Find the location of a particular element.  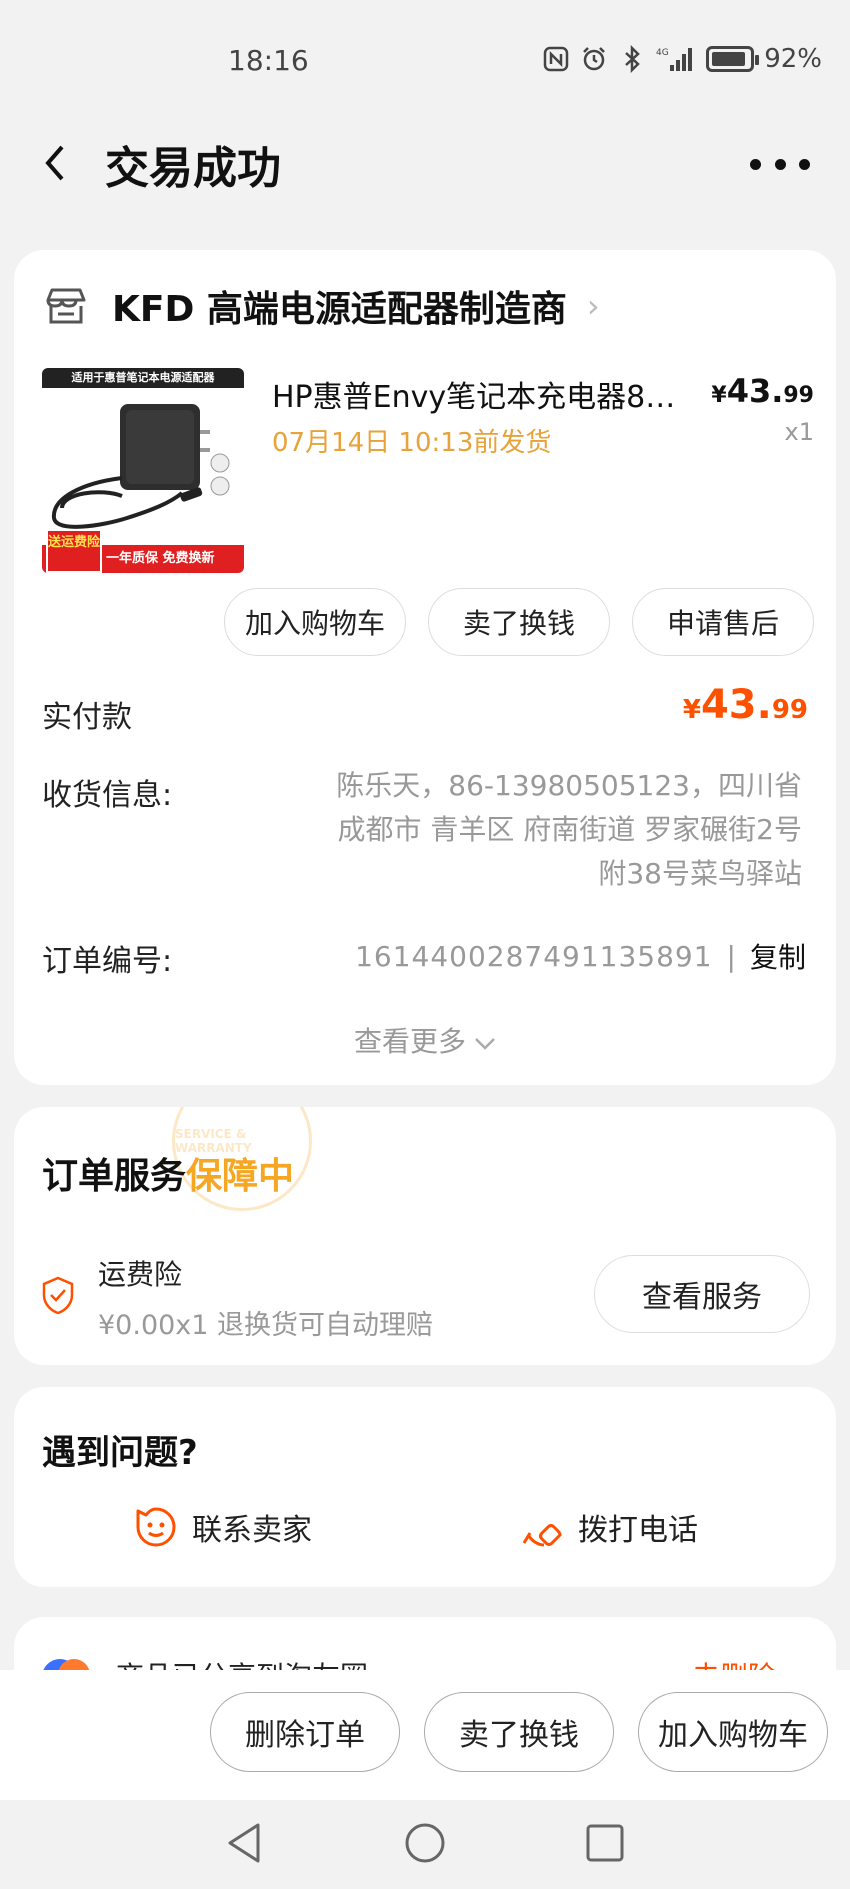

chevron-down-icon is located at coordinates (485, 1041).